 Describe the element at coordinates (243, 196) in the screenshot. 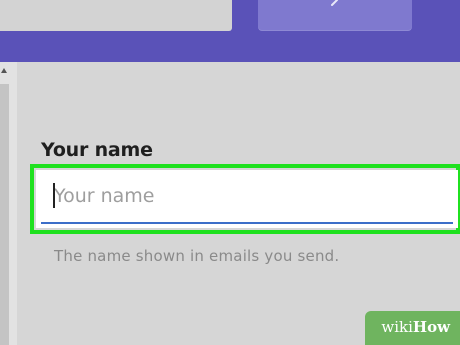

I see `name-input` at that location.